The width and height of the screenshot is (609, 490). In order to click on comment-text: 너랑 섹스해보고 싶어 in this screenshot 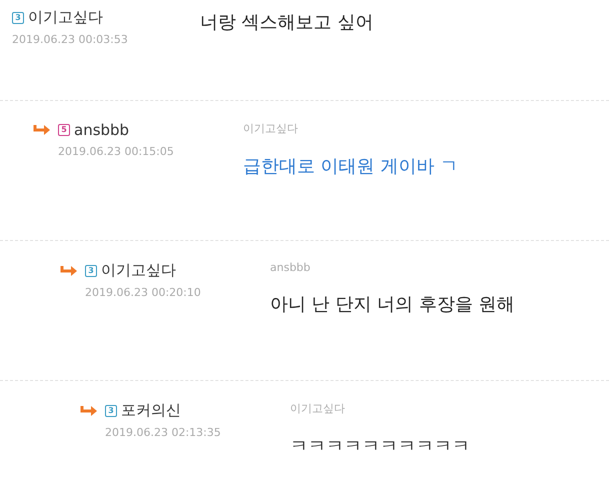, I will do `click(287, 22)`.